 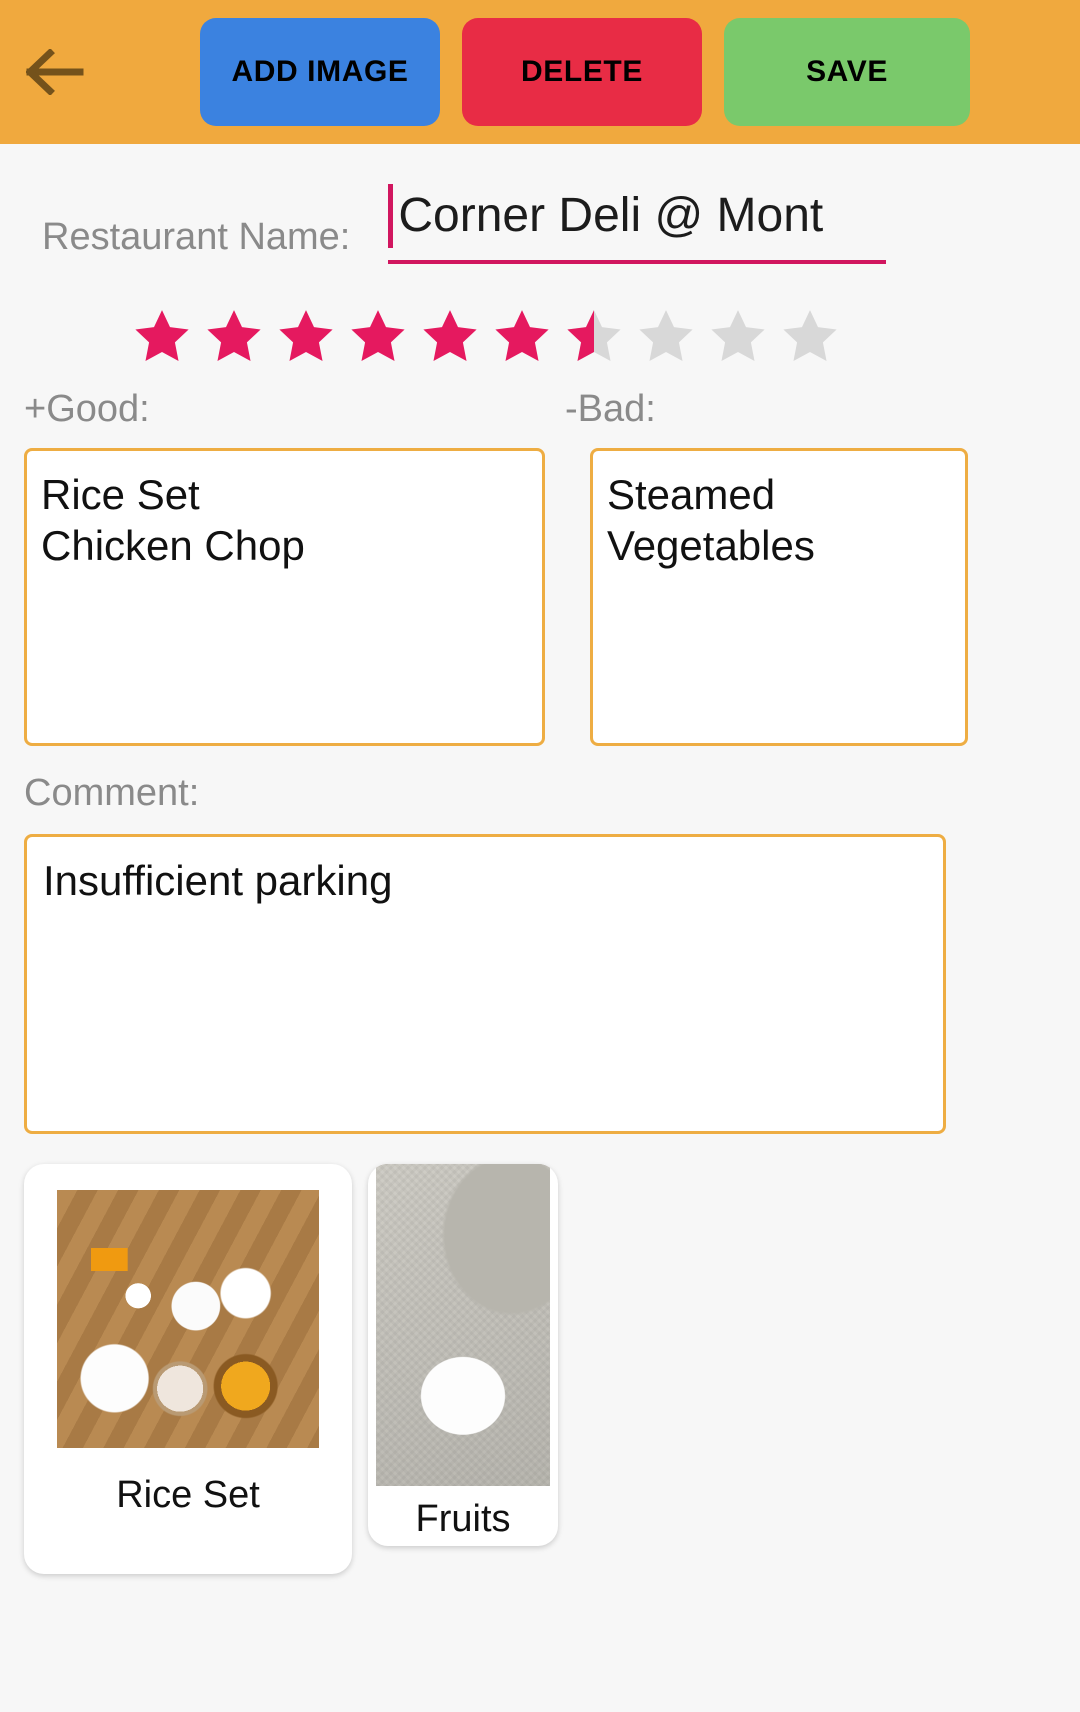 I want to click on save-button: SAVE, so click(x=847, y=72).